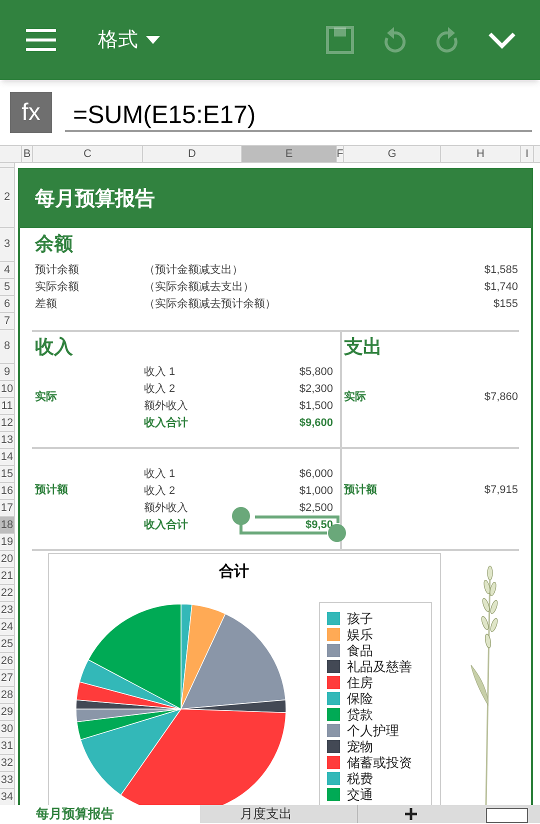 The height and width of the screenshot is (824, 540). I want to click on row-header: 18, so click(7, 525).